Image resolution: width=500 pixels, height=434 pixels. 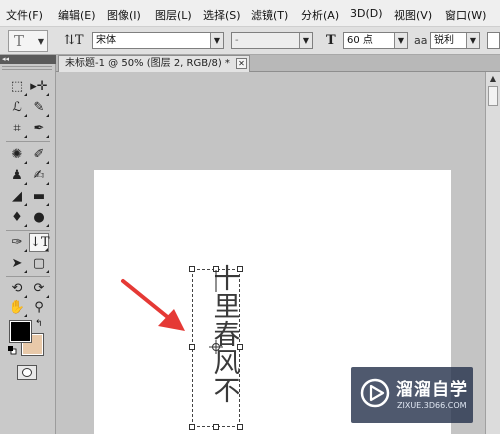 What do you see at coordinates (27, 68) in the screenshot?
I see `panel-grip` at bounding box center [27, 68].